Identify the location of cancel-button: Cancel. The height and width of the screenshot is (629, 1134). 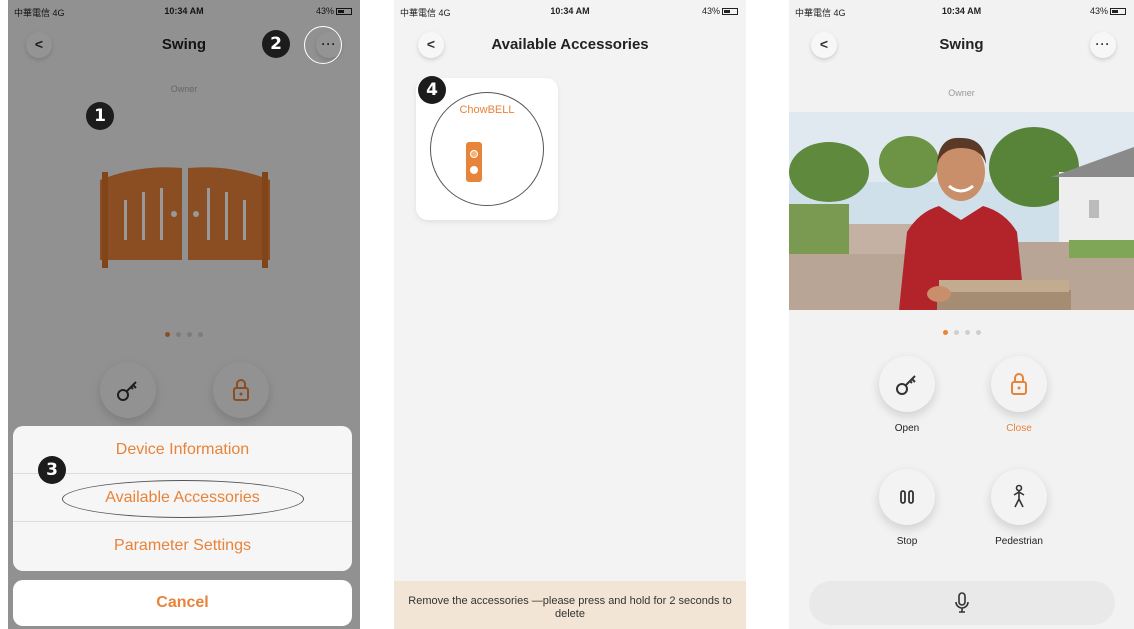
(182, 603).